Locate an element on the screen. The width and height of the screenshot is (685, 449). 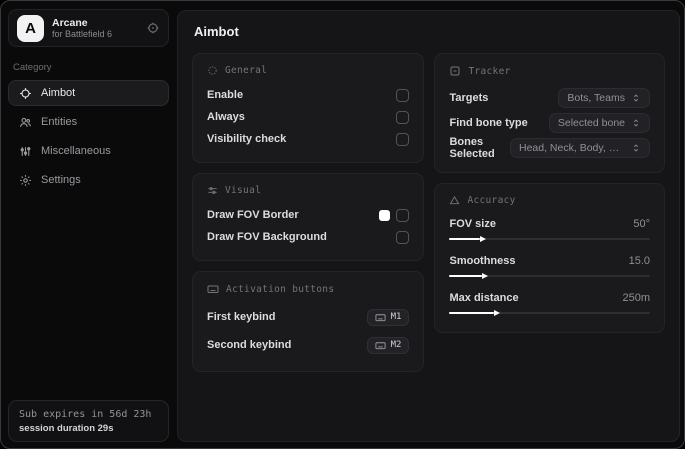
card-title: Activation buttons is located at coordinates (280, 289).